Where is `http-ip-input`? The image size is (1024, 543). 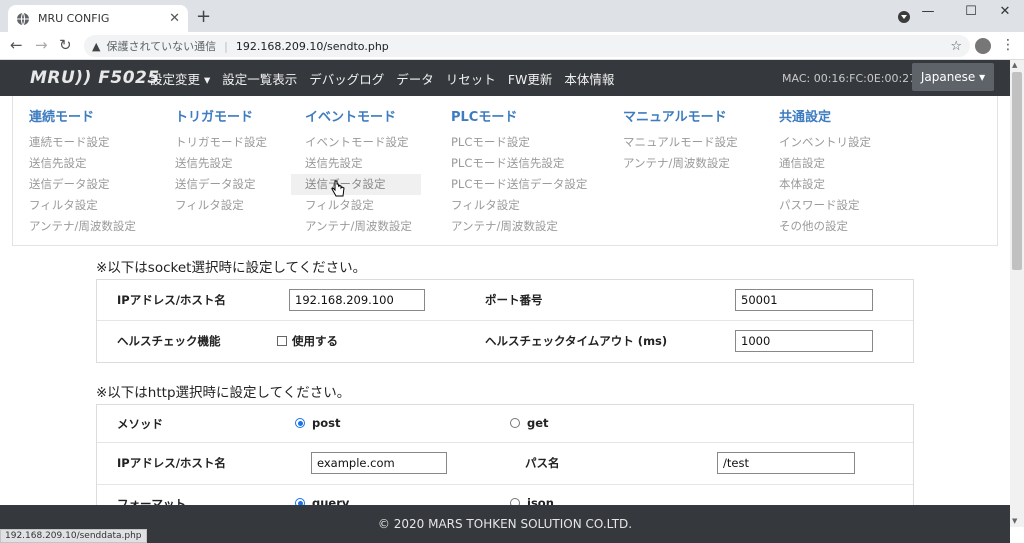 http-ip-input is located at coordinates (379, 463).